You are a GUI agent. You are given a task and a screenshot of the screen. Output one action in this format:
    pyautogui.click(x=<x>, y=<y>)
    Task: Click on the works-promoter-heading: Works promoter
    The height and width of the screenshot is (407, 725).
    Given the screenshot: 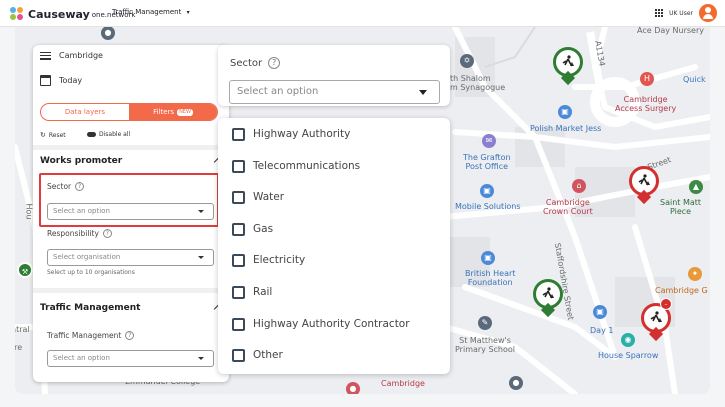 What is the action you would take?
    pyautogui.click(x=81, y=161)
    